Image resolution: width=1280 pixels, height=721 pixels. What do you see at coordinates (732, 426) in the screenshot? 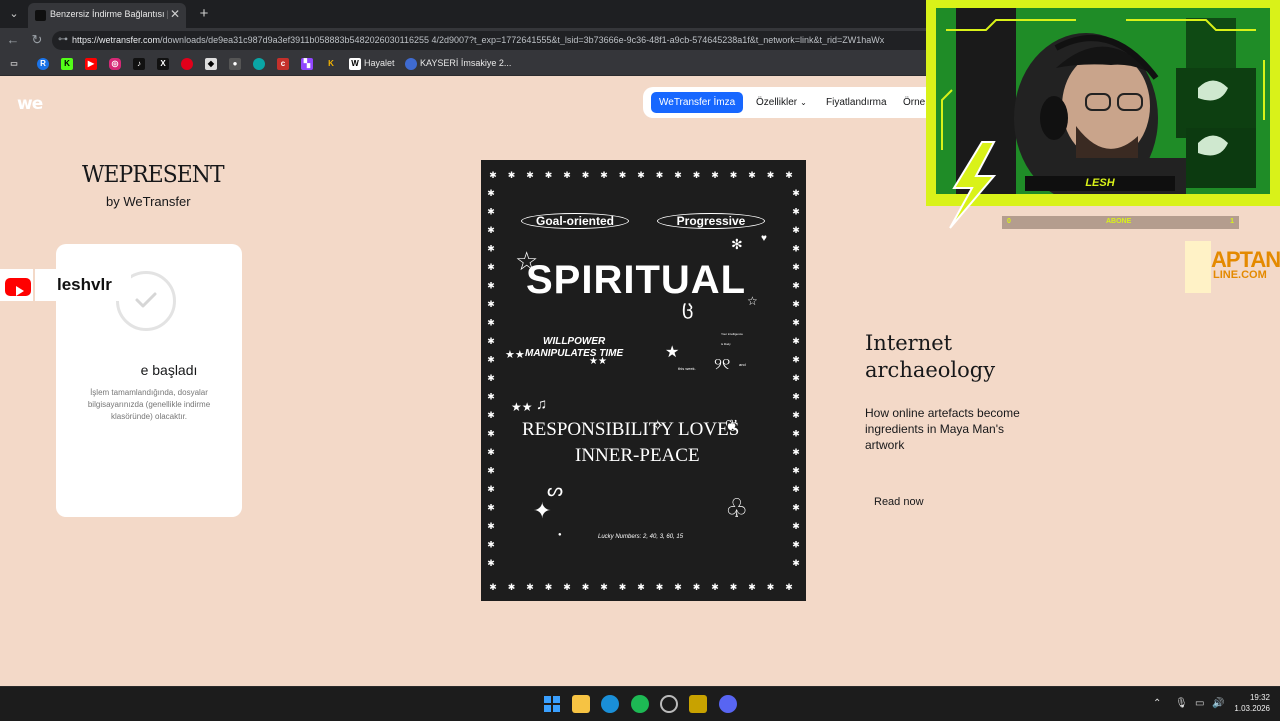
I see `butterfly-icon: ❦` at bounding box center [732, 426].